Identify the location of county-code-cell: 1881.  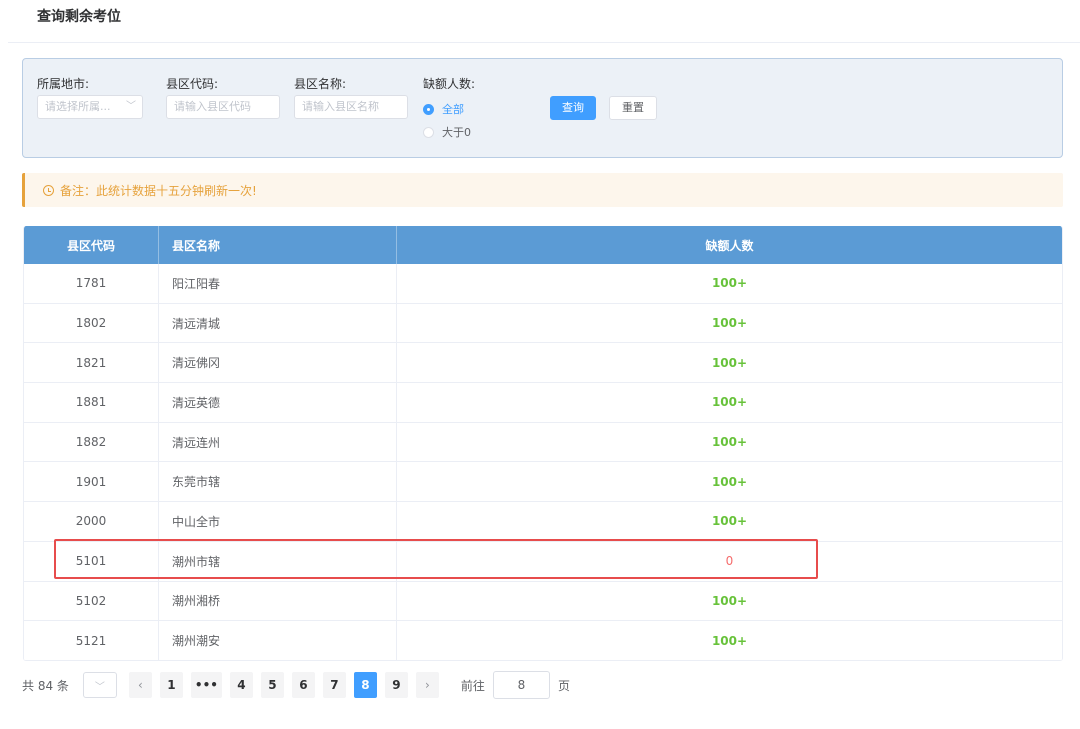
(91, 402).